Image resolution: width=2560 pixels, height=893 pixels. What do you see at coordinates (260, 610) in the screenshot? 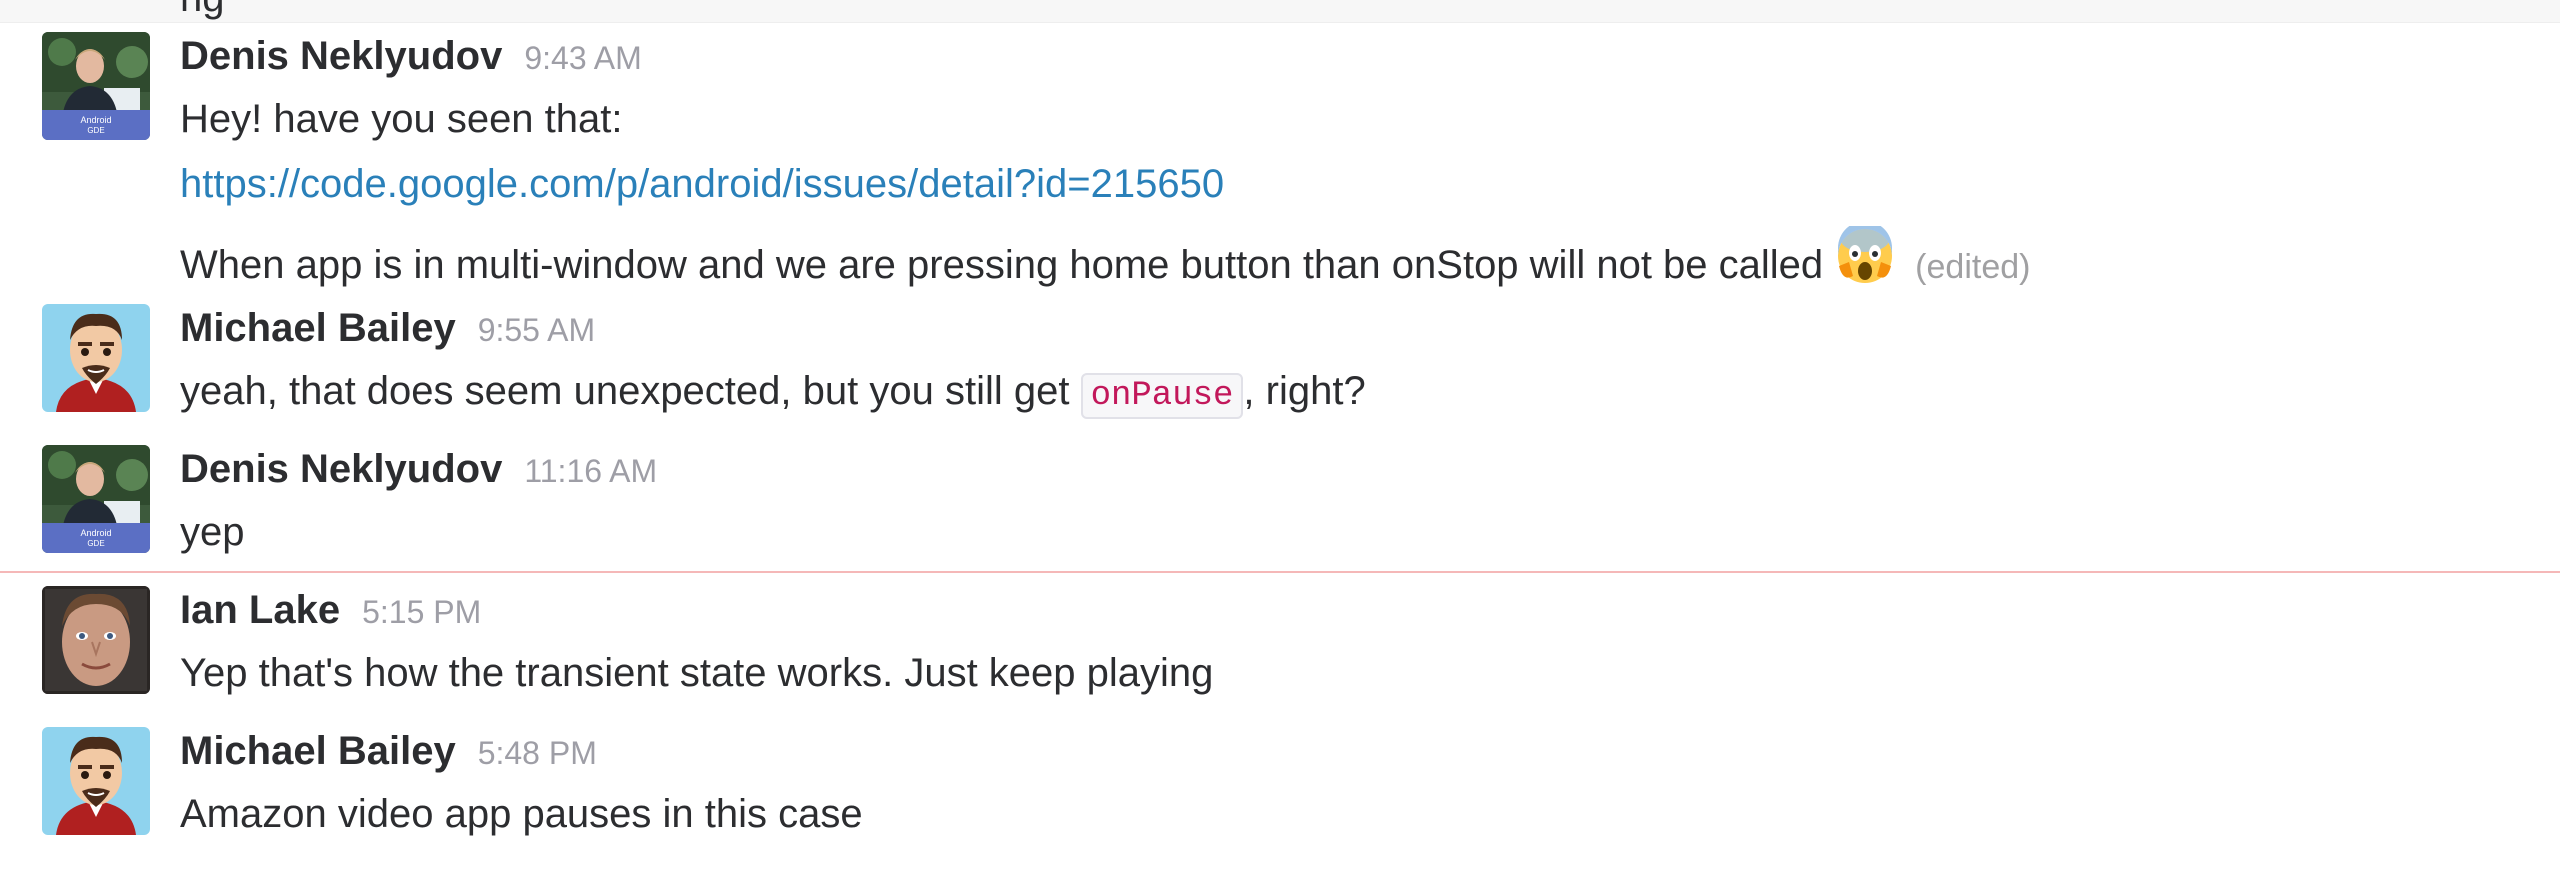
I see `author-name: Ian Lake` at bounding box center [260, 610].